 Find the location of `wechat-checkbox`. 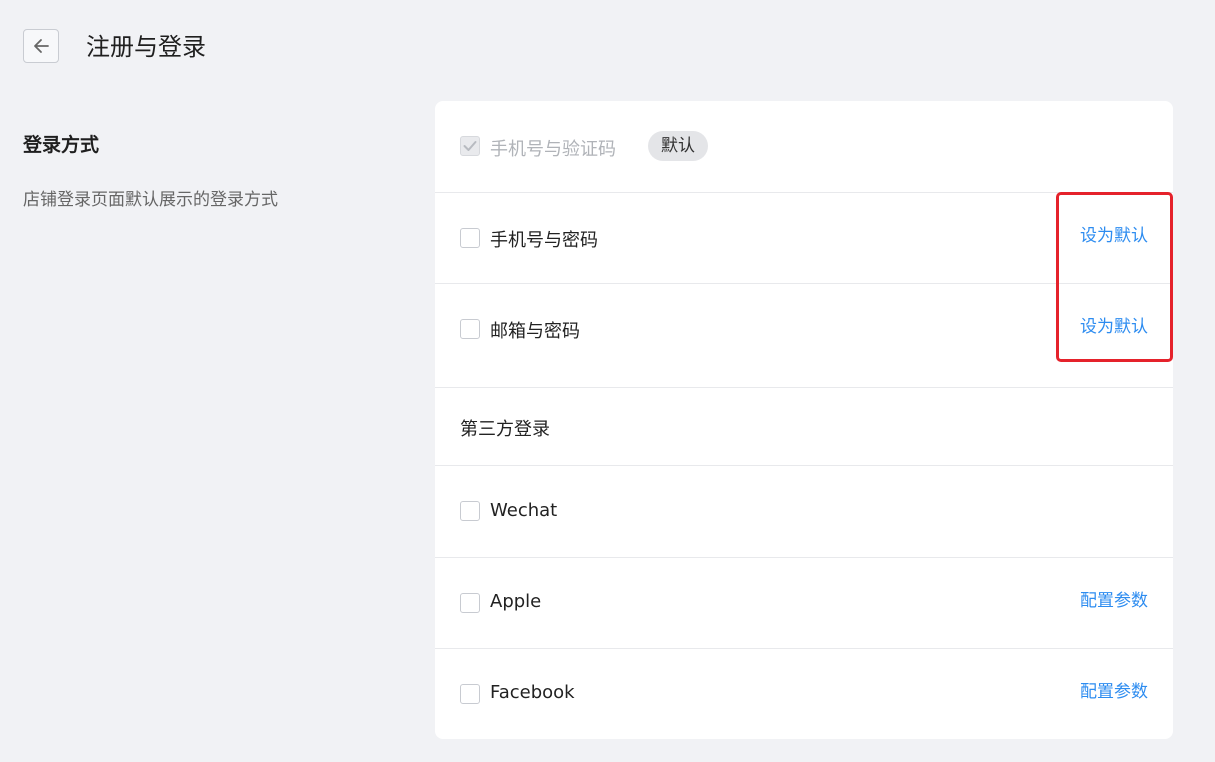

wechat-checkbox is located at coordinates (470, 511).